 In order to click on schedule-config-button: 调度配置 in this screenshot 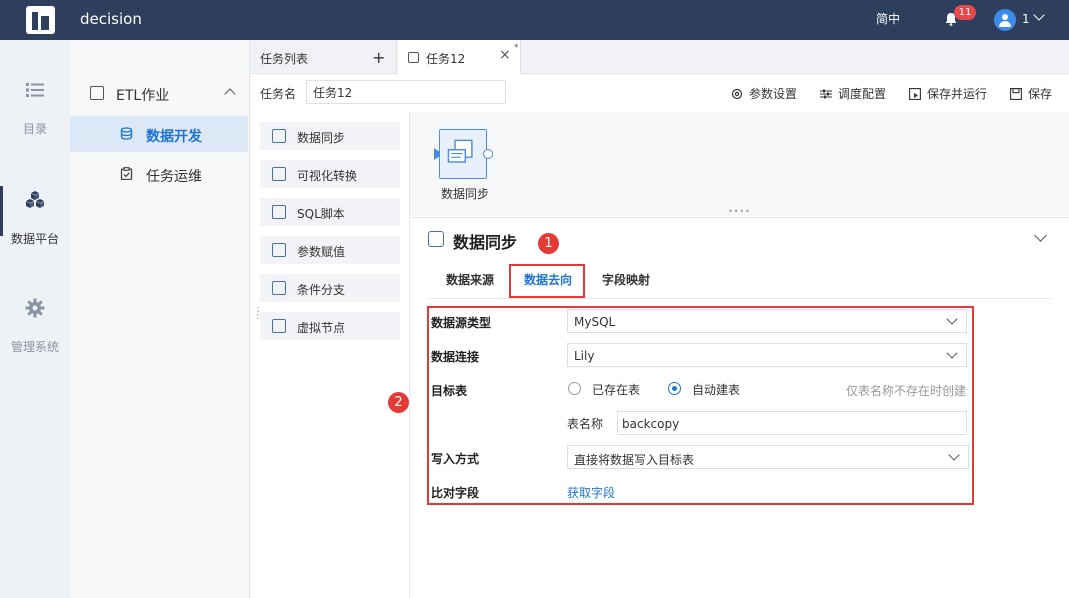, I will do `click(853, 93)`.